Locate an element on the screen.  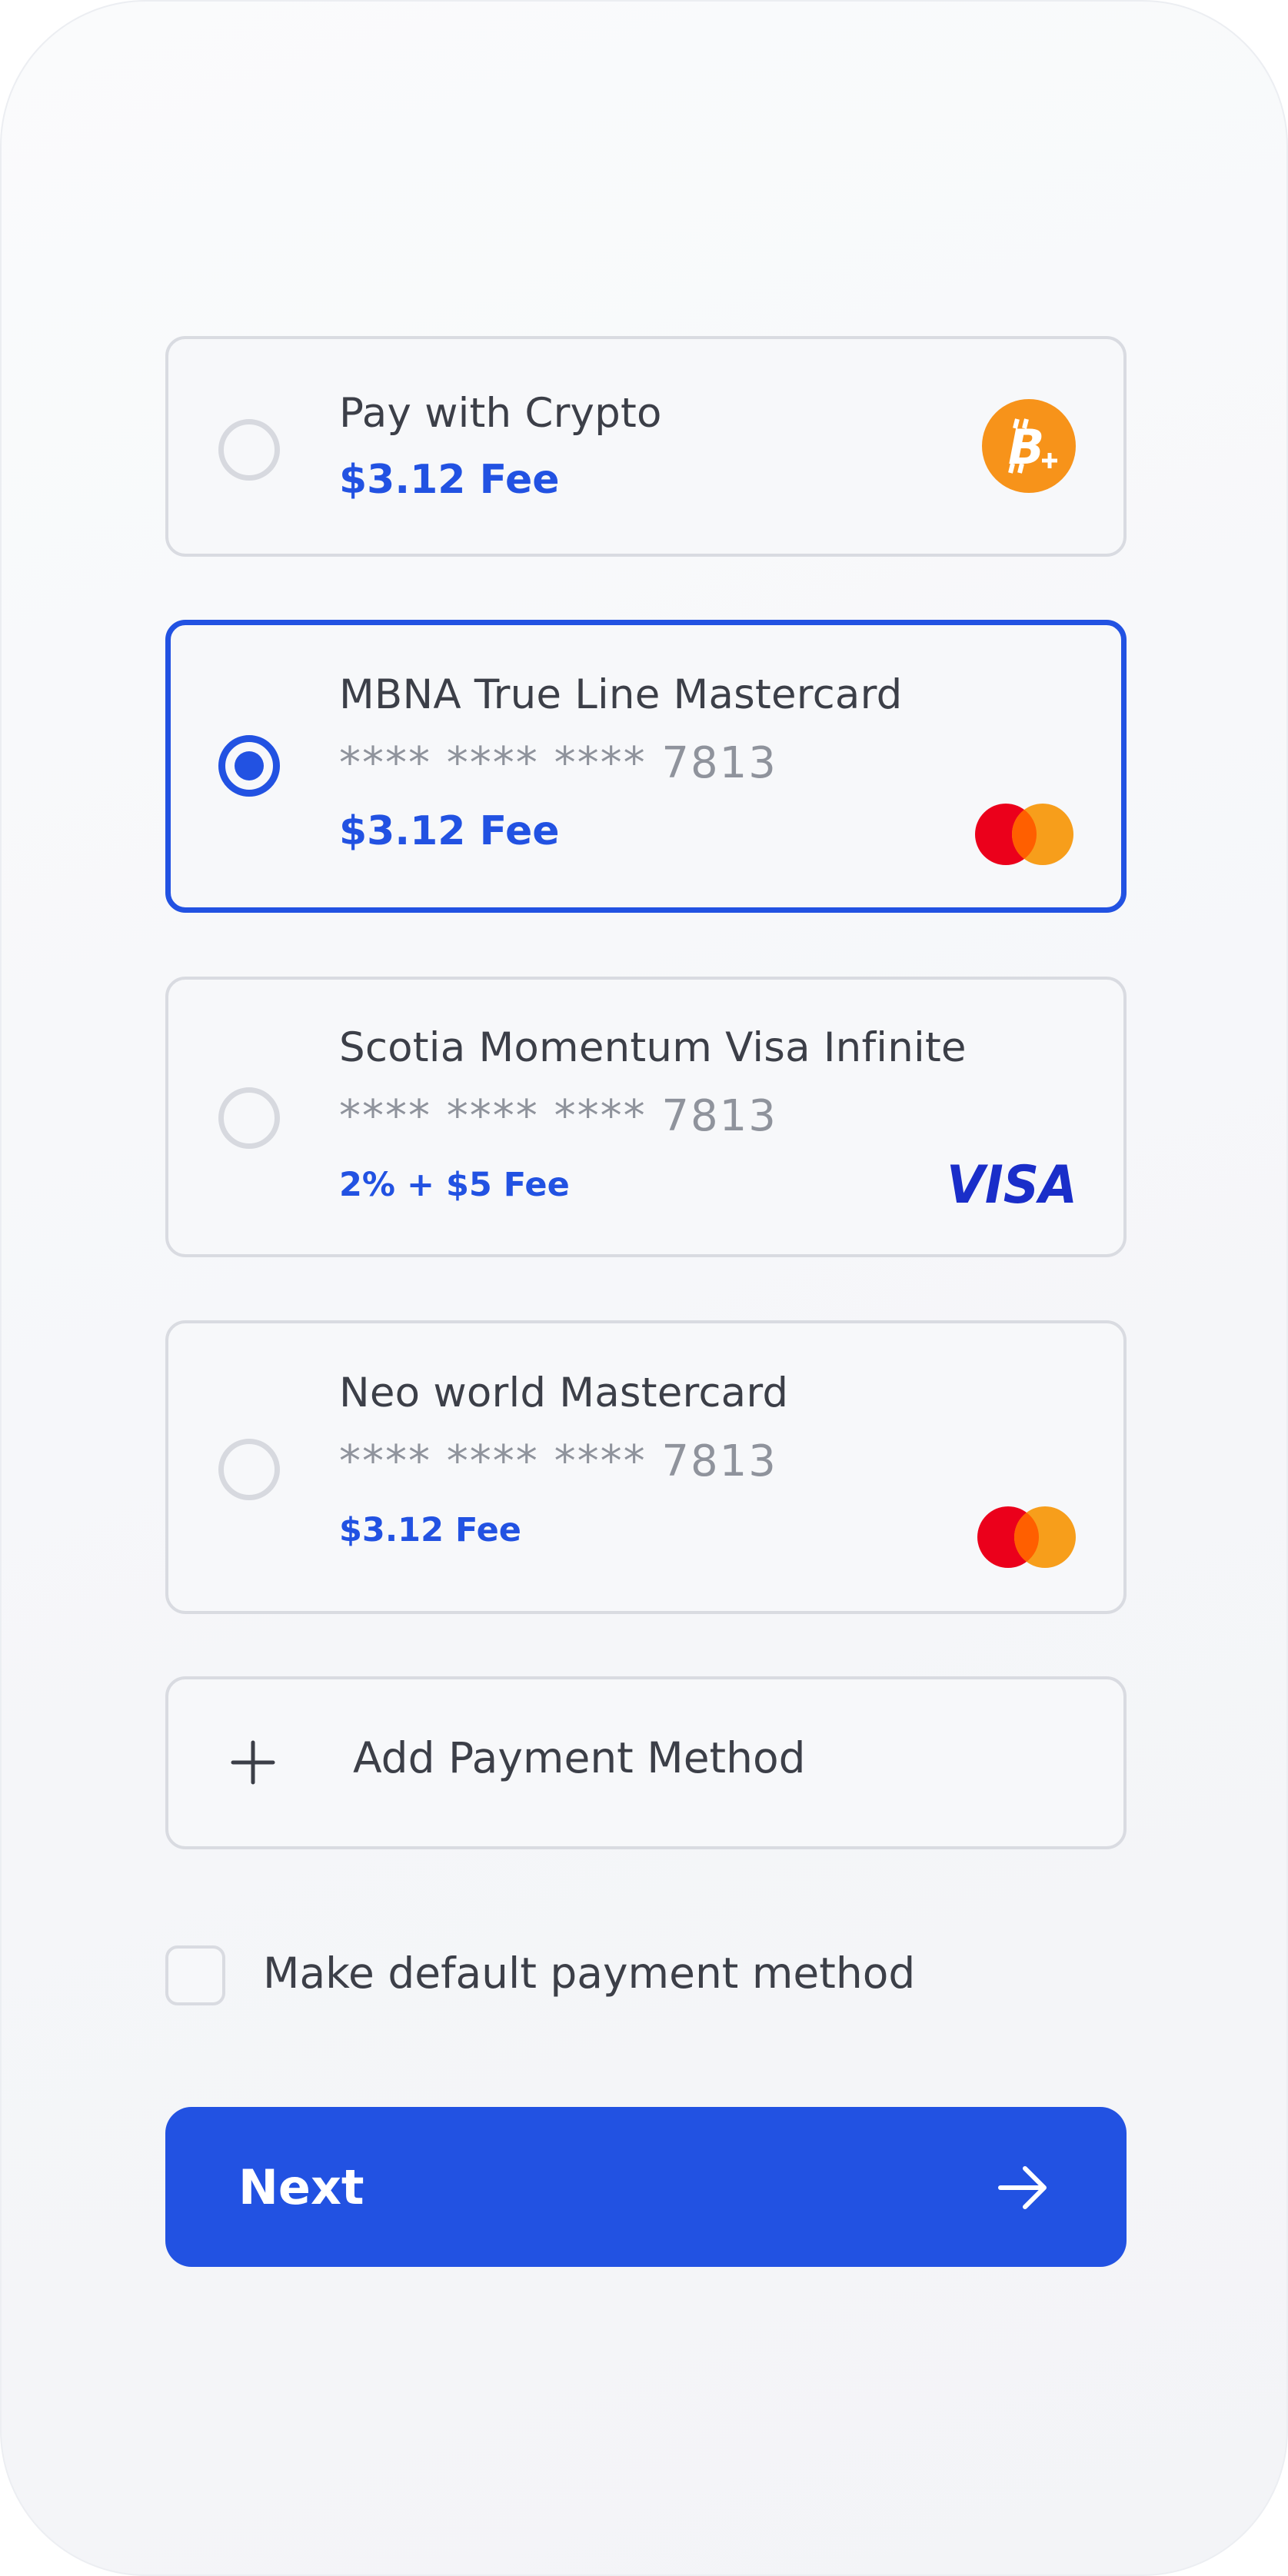
next-button: Next is located at coordinates (646, 2187).